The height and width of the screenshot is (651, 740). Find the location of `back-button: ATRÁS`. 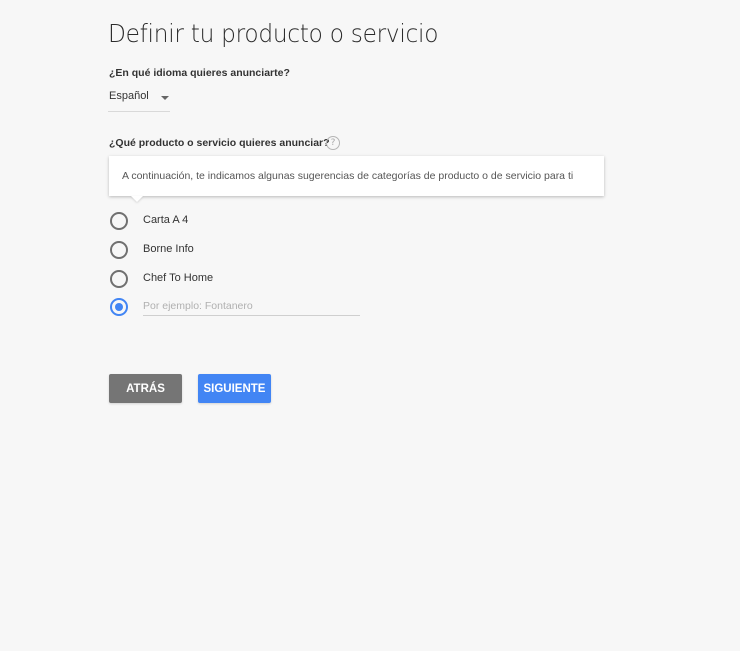

back-button: ATRÁS is located at coordinates (145, 388).